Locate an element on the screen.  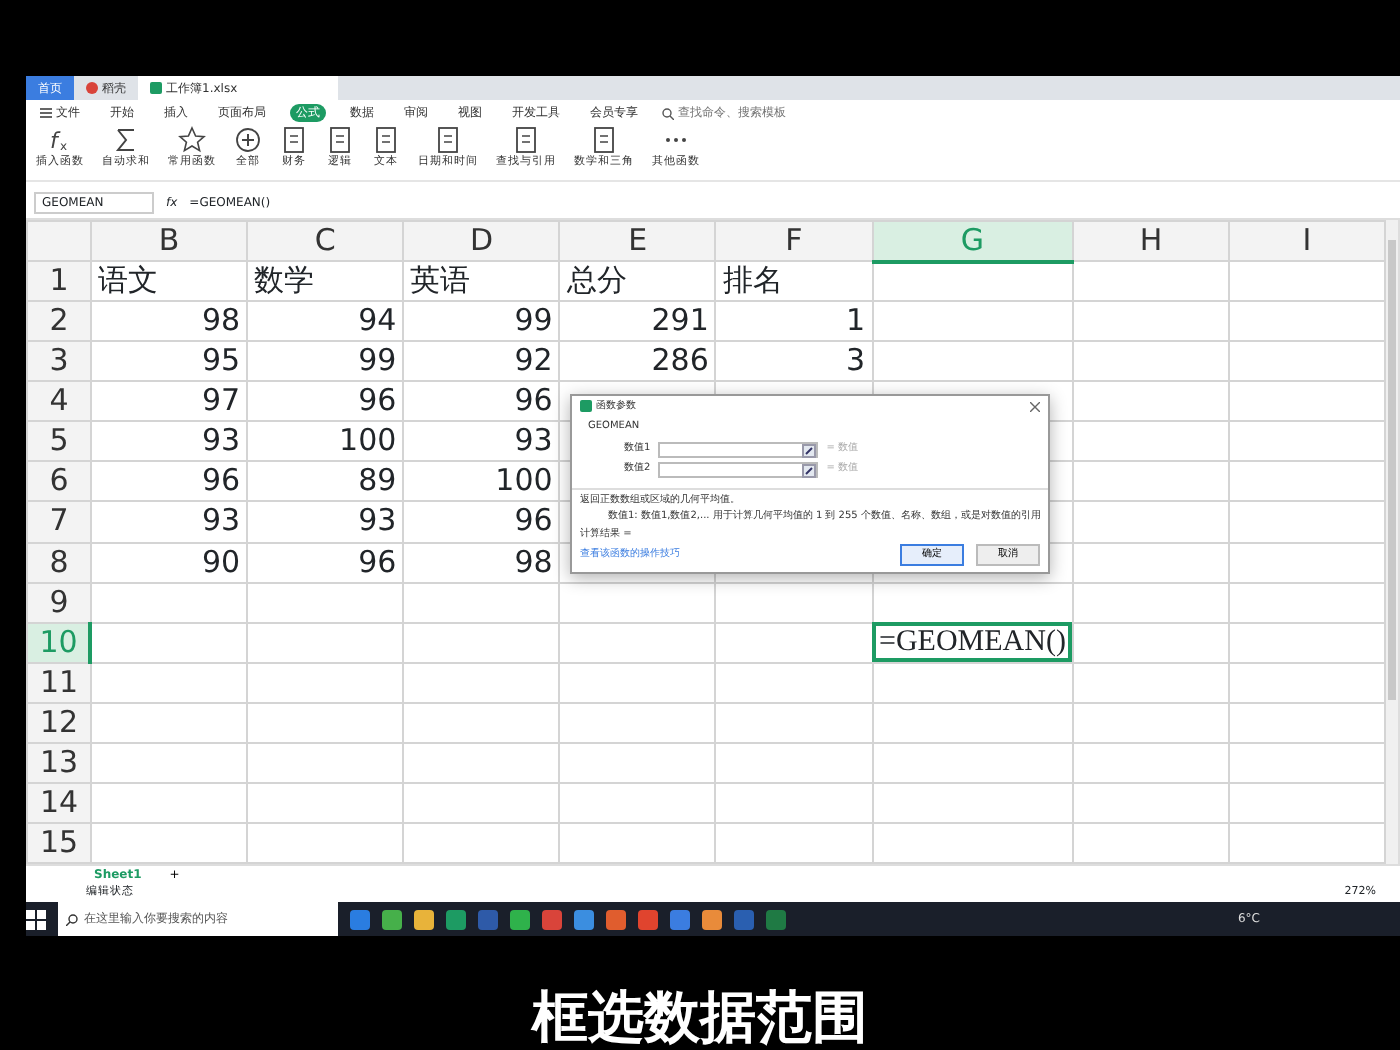
close-icon is located at coordinates (1035, 406).